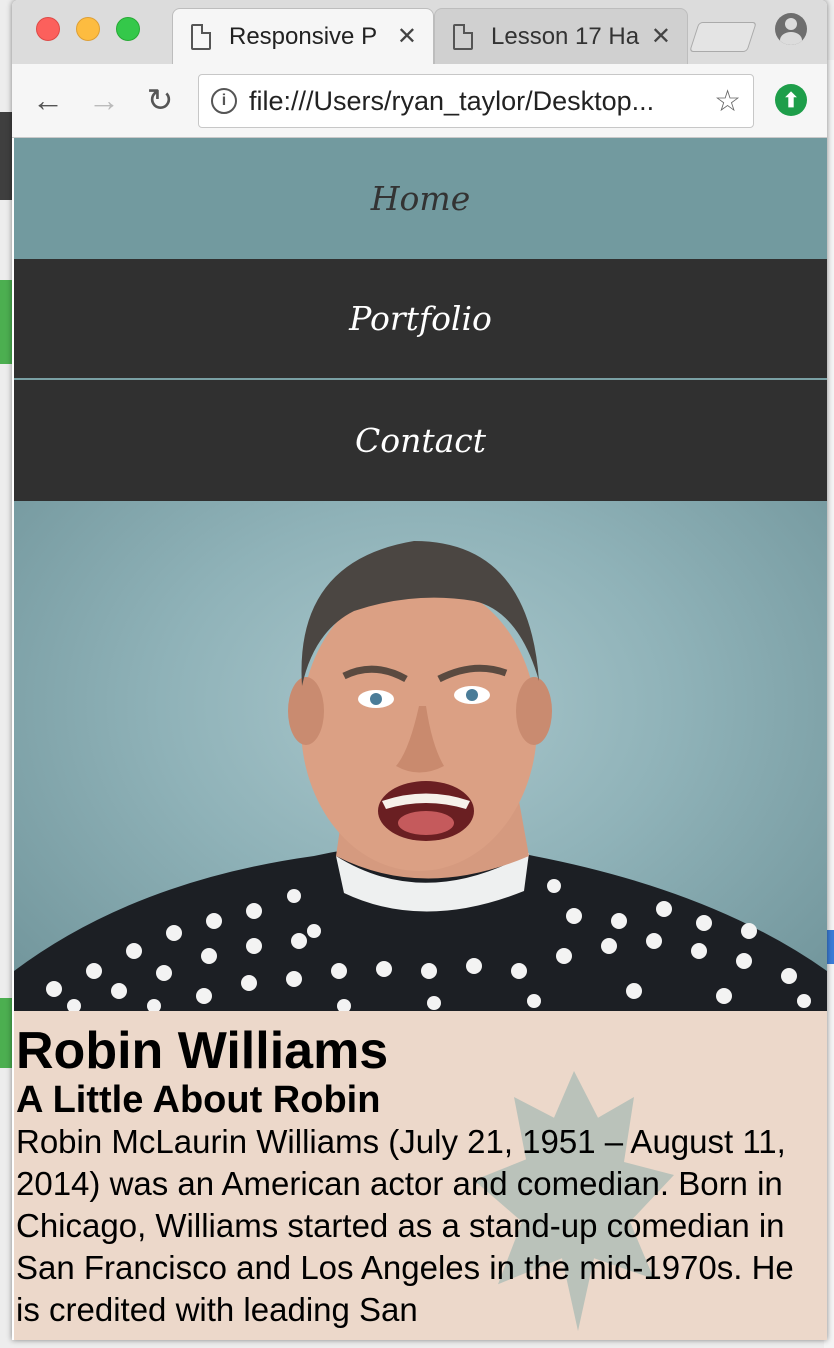 The height and width of the screenshot is (1348, 834). Describe the element at coordinates (224, 101) in the screenshot. I see `info-icon: i` at that location.